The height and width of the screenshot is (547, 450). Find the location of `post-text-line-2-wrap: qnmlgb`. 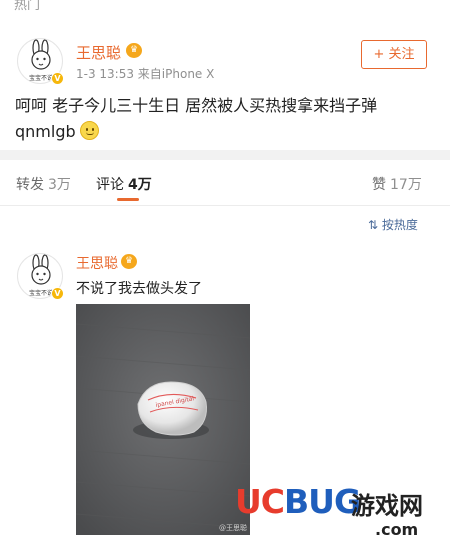

post-text-line-2-wrap: qnmlgb is located at coordinates (227, 132).